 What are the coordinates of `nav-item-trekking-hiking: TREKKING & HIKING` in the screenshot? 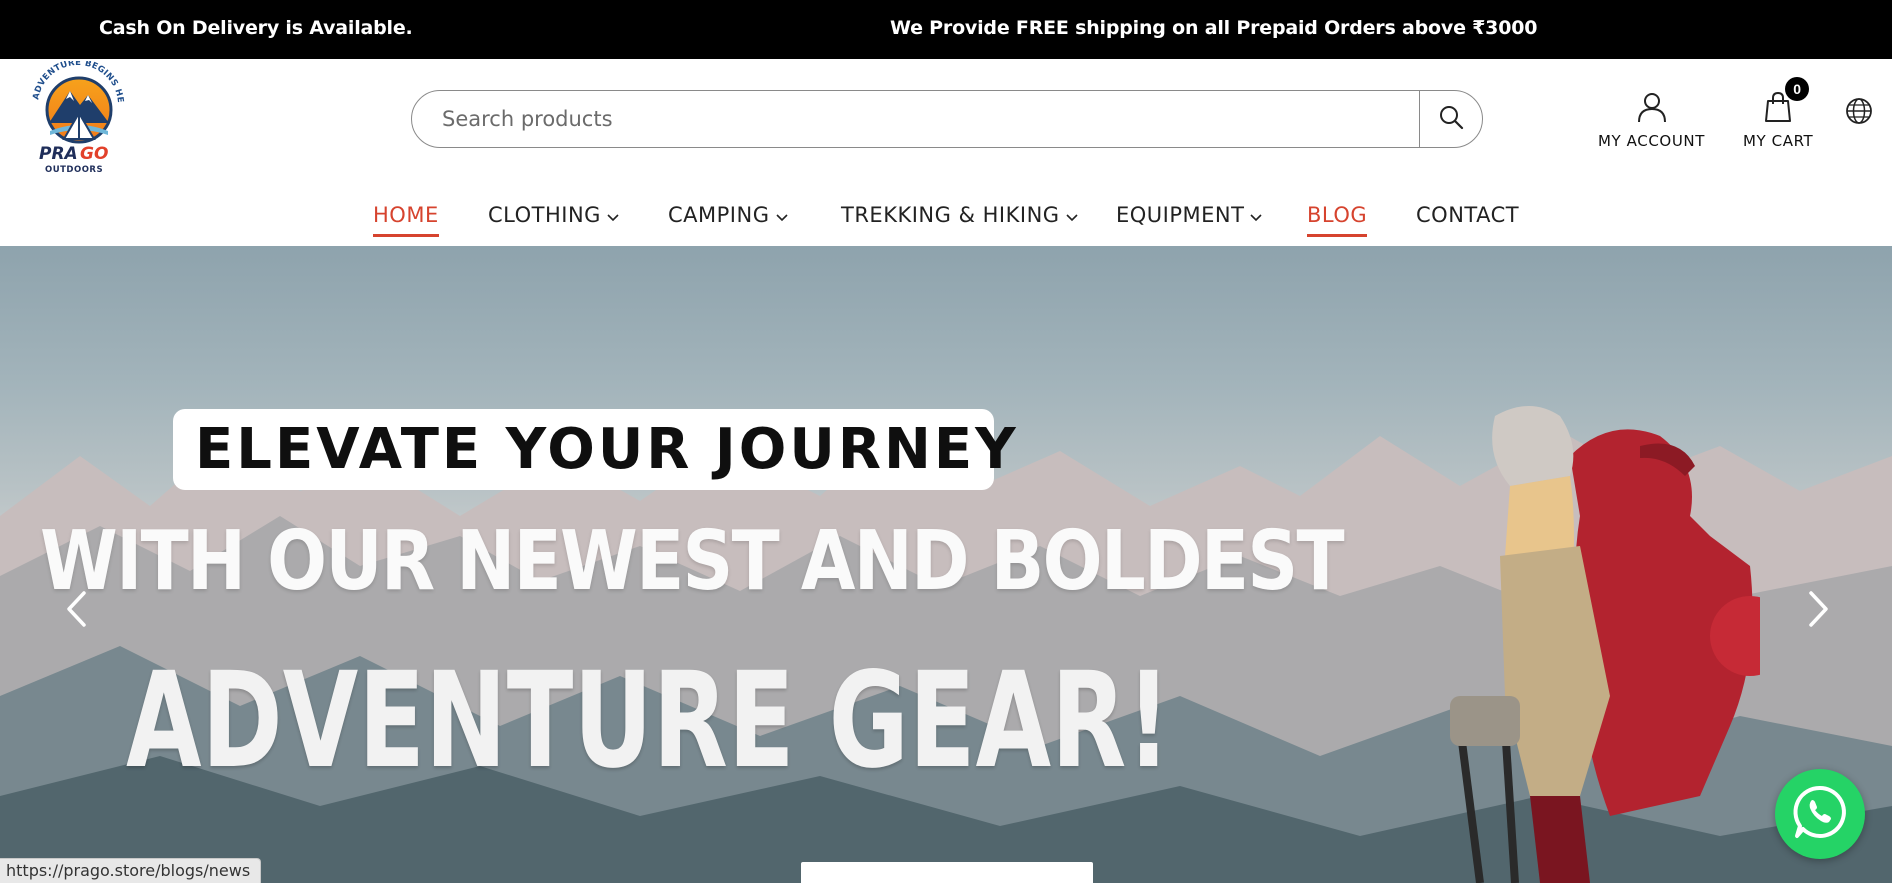 It's located at (959, 215).